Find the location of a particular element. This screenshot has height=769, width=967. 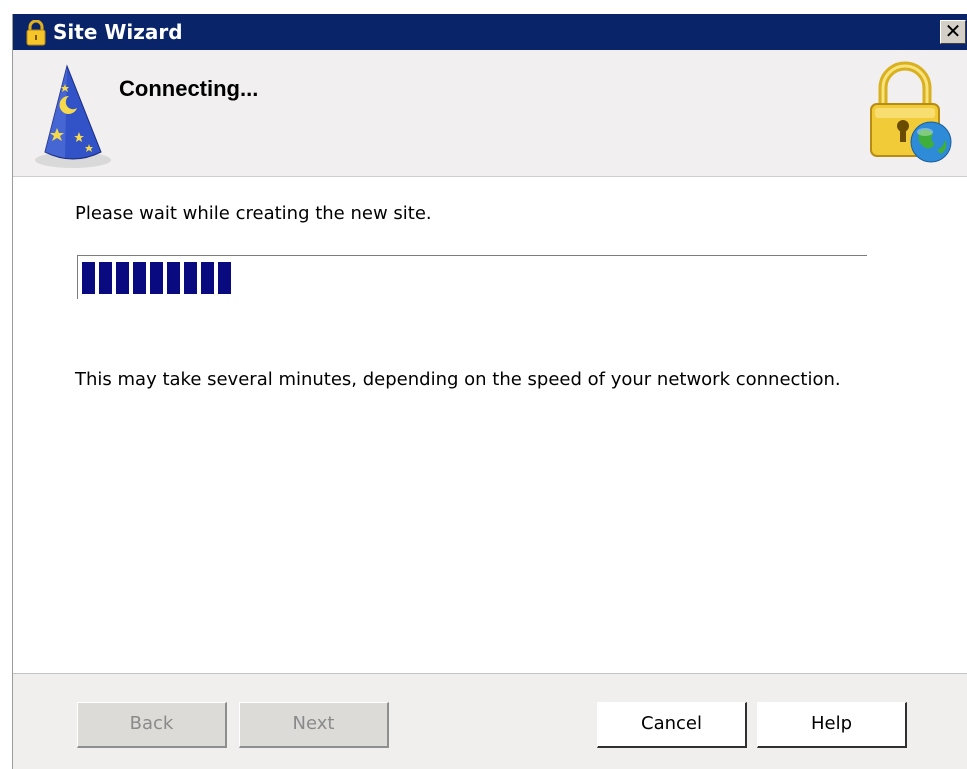

lock-icon is located at coordinates (36, 32).